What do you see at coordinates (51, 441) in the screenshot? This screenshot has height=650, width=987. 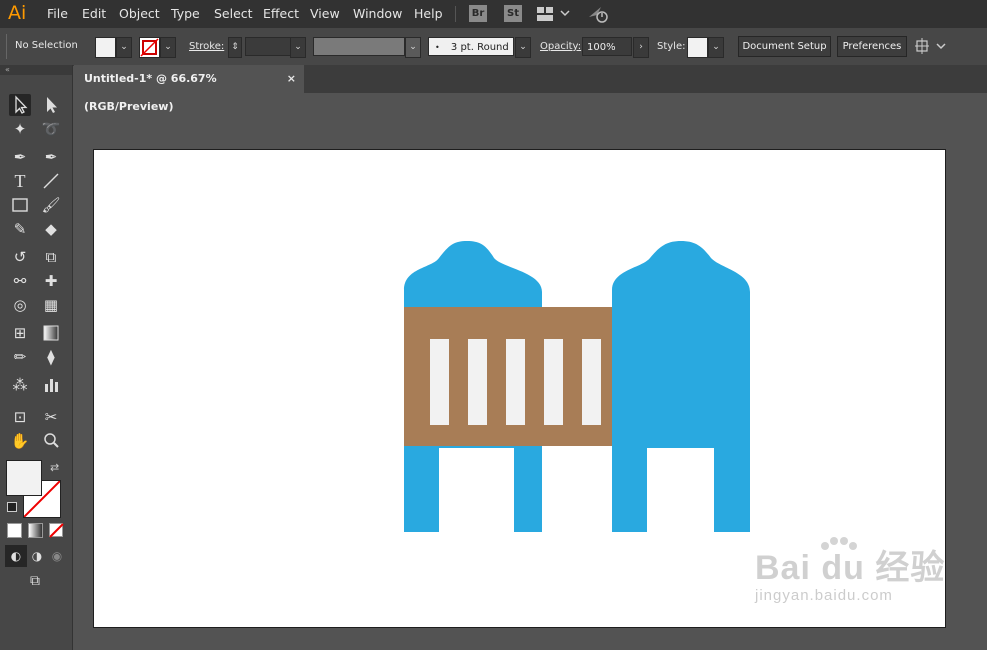 I see `zoom-tool-icon` at bounding box center [51, 441].